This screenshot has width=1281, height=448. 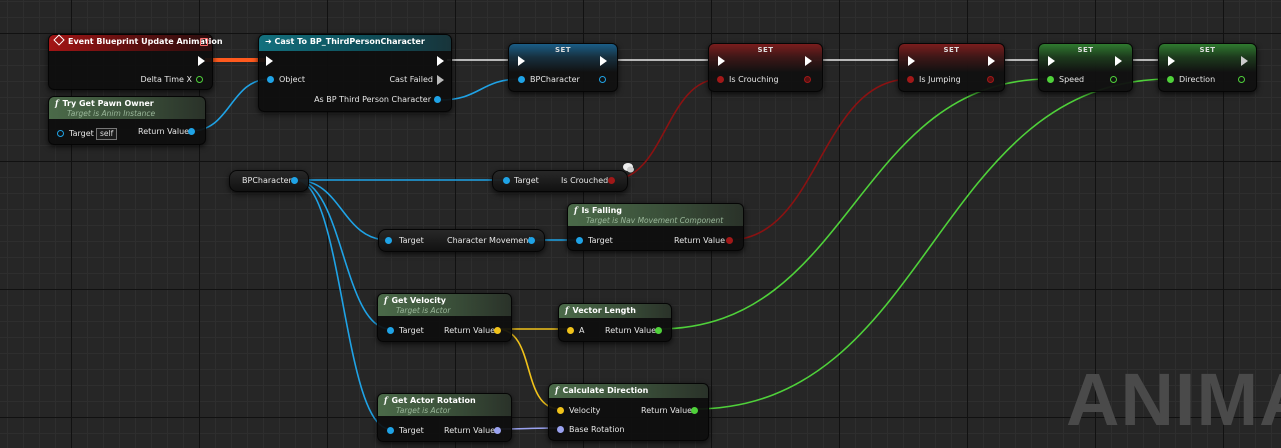 What do you see at coordinates (721, 61) in the screenshot?
I see `set-crouch-exec-in-pin` at bounding box center [721, 61].